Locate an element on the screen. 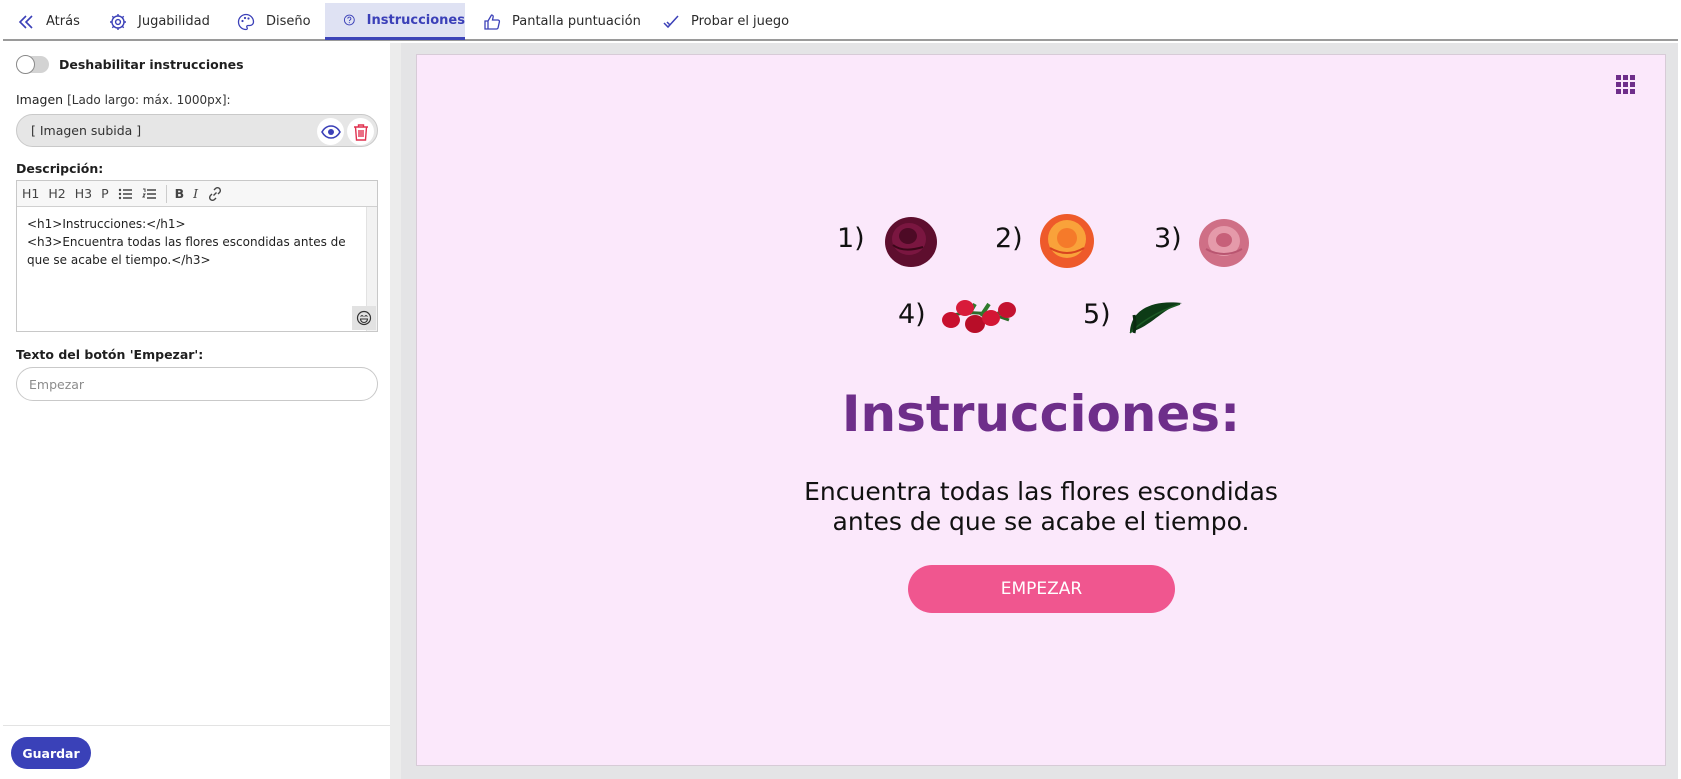 Image resolution: width=1681 pixels, height=779 pixels. preview-title: Instrucciones: is located at coordinates (1041, 414).